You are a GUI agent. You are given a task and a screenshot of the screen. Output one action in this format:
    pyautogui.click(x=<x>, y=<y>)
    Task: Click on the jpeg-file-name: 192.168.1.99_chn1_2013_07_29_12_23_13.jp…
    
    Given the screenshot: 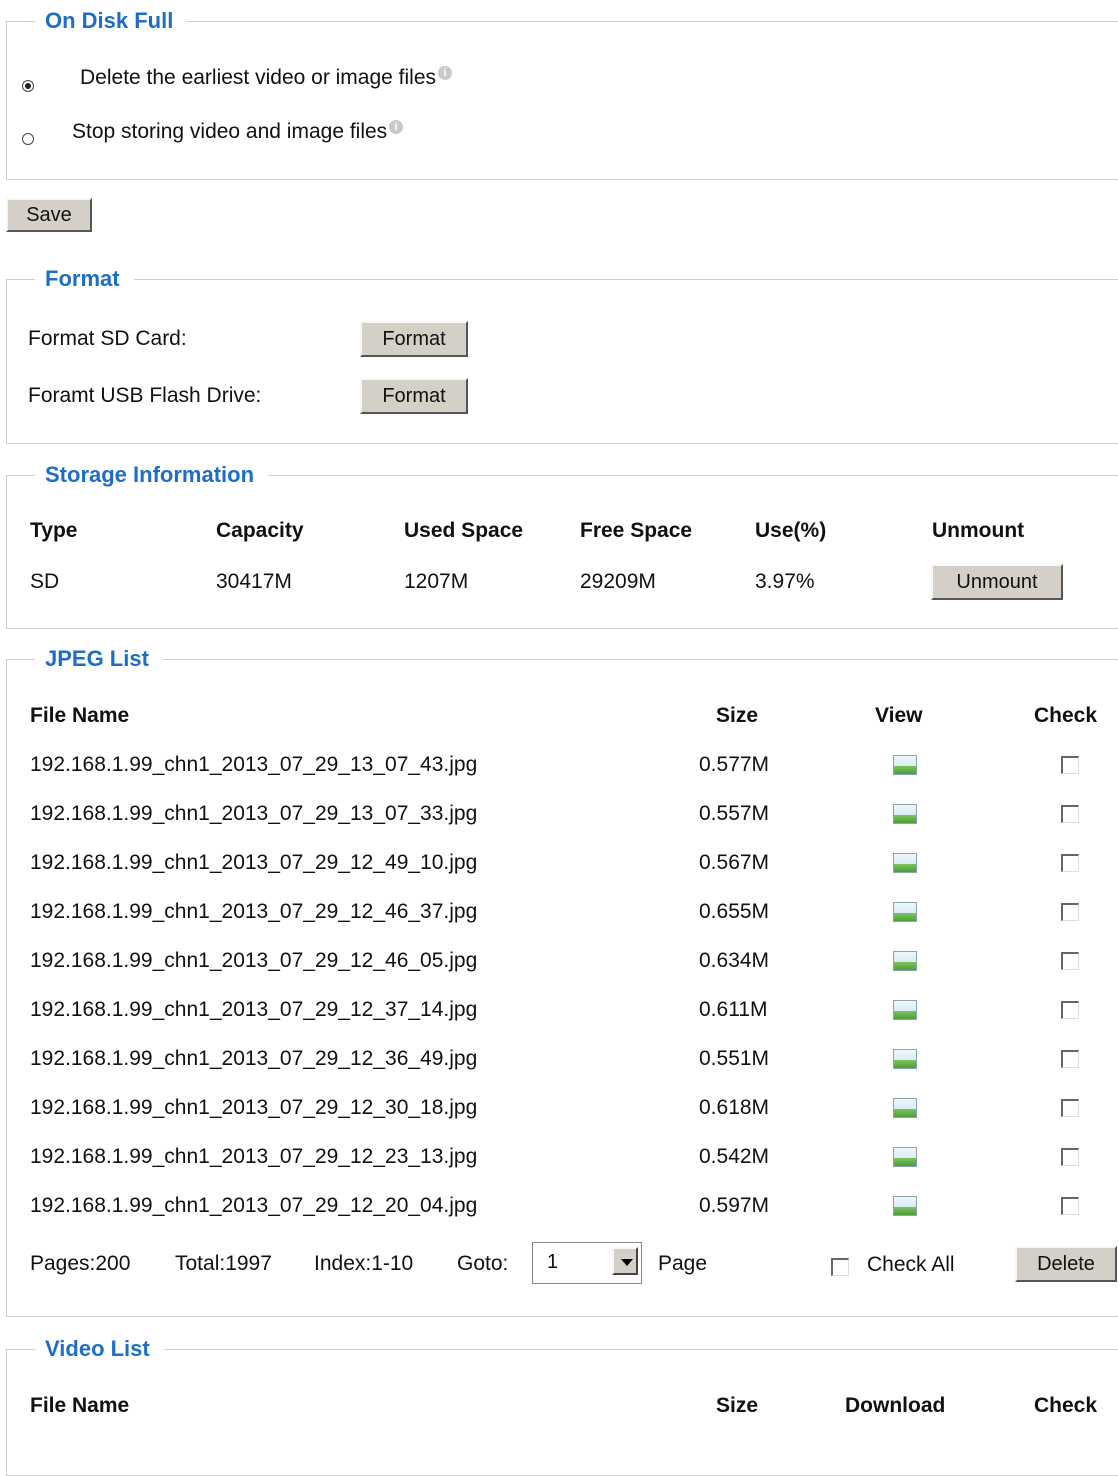 What is the action you would take?
    pyautogui.click(x=254, y=1156)
    